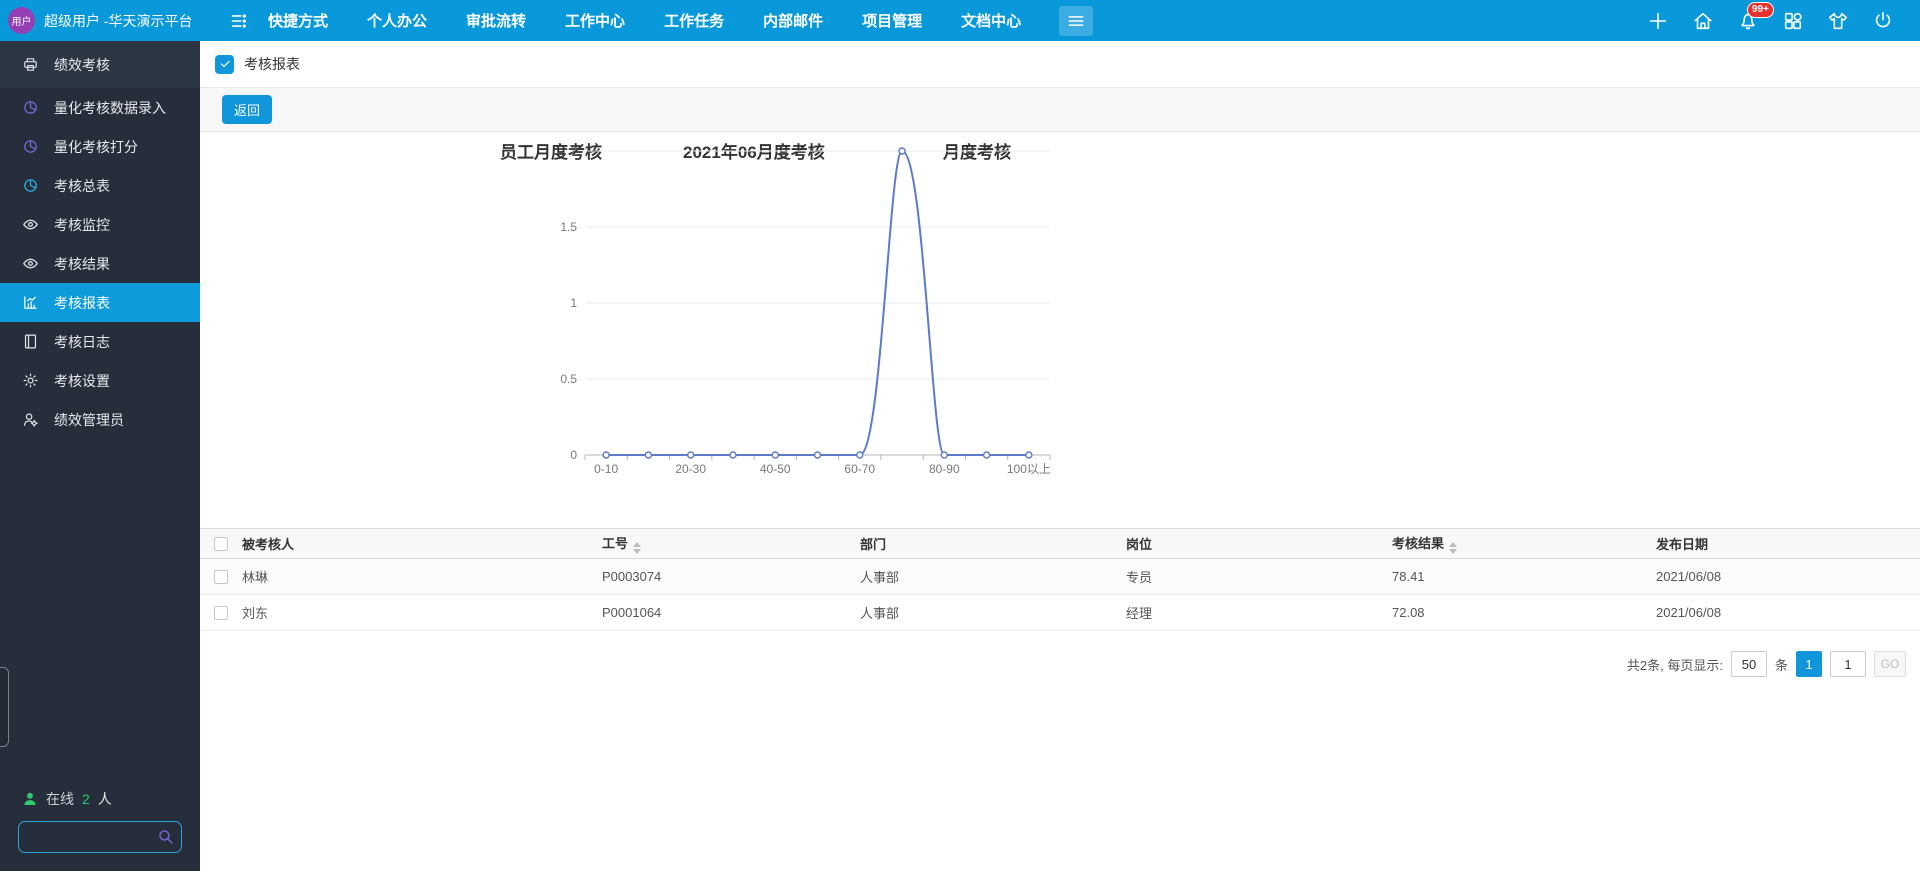  What do you see at coordinates (21, 20) in the screenshot?
I see `avatar: 用户` at bounding box center [21, 20].